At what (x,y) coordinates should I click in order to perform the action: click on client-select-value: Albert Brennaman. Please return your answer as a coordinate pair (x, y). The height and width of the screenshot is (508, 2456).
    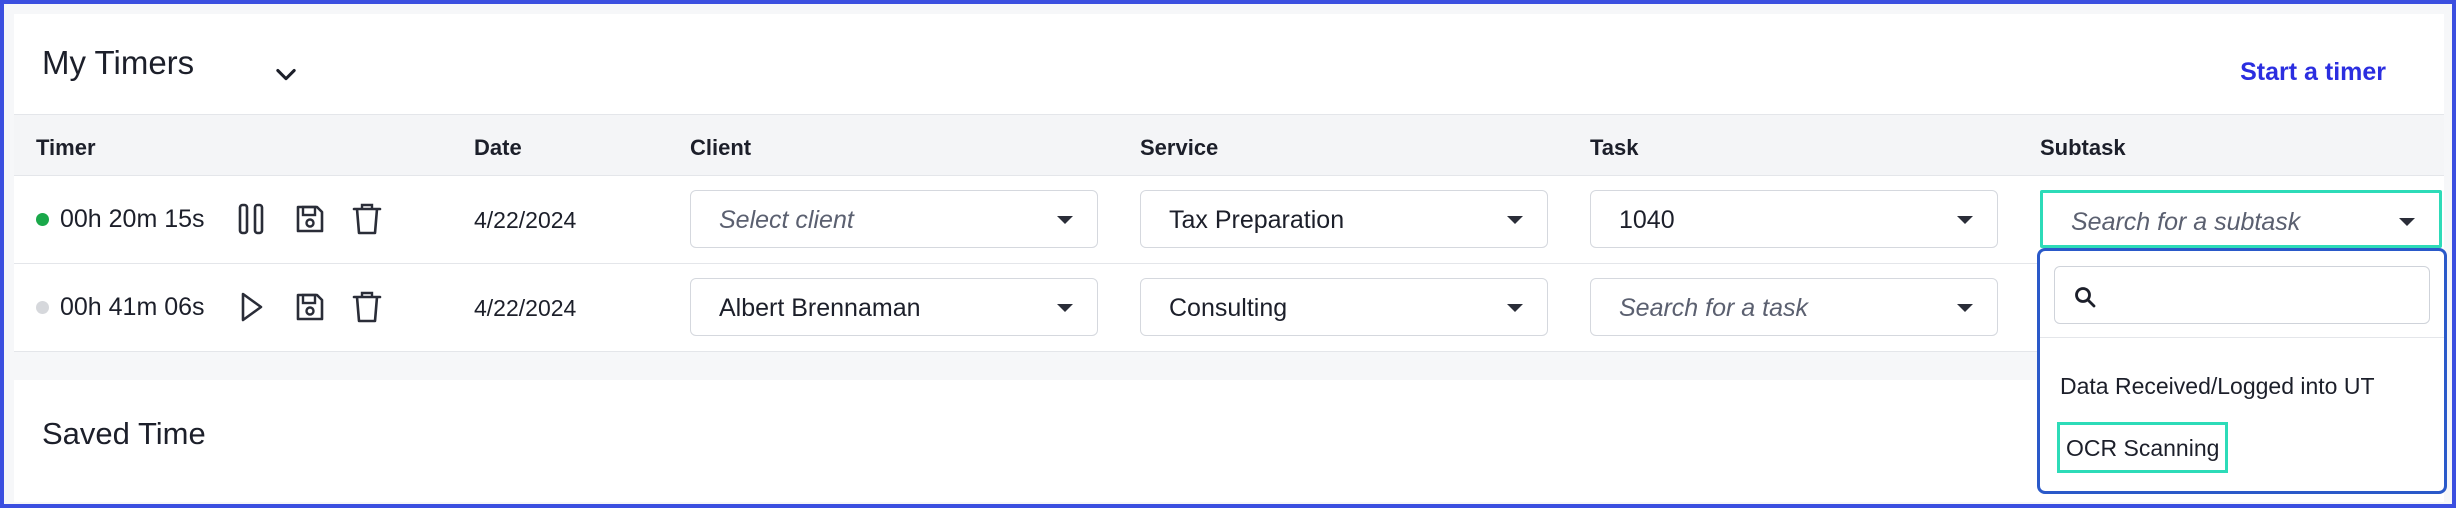
    Looking at the image, I should click on (820, 308).